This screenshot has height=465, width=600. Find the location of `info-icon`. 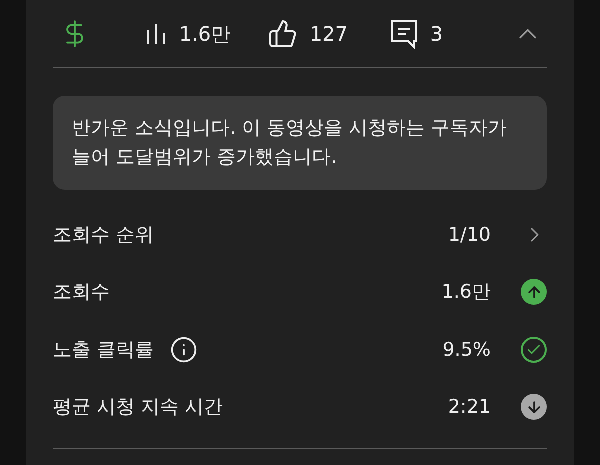

info-icon is located at coordinates (184, 350).